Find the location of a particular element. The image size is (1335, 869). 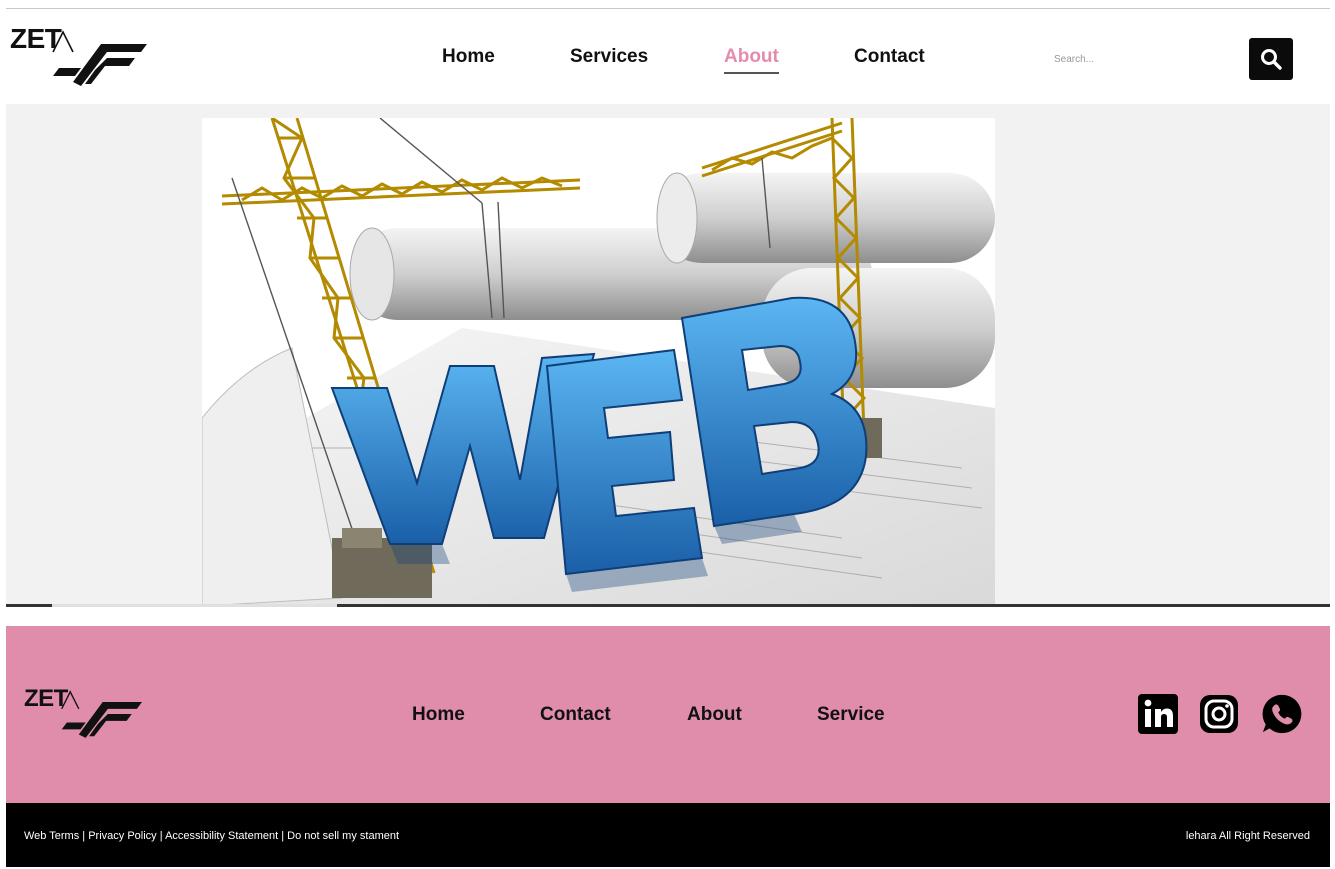

nav-contact: Contact is located at coordinates (889, 57).